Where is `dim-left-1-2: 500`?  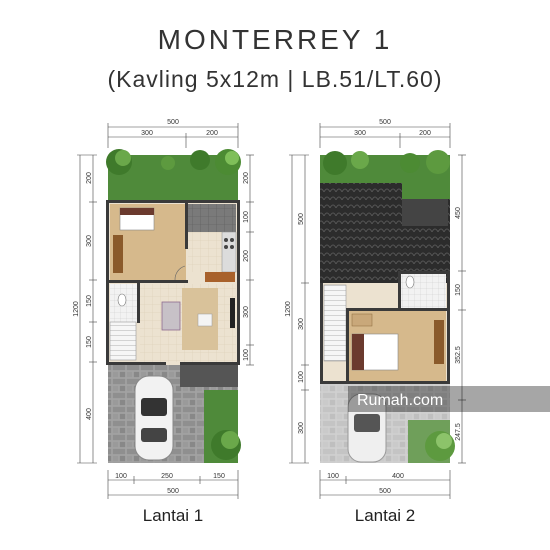
dim-left-1-2: 500 is located at coordinates (301, 219).